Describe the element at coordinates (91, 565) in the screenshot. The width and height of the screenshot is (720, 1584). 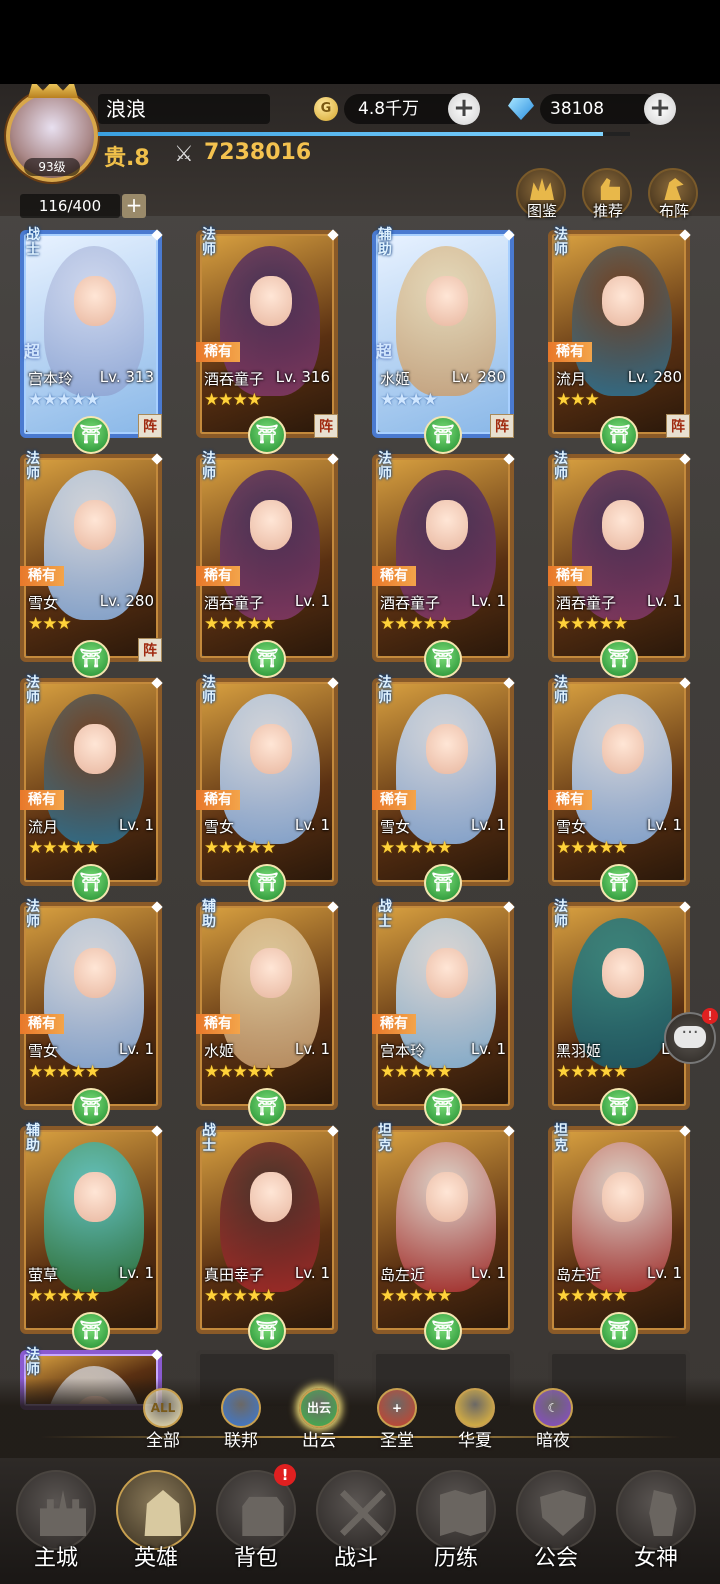
I see `hero-card: 法师 稀有 雪女 Lv. 280 ★★★ ⛩ 阵` at that location.